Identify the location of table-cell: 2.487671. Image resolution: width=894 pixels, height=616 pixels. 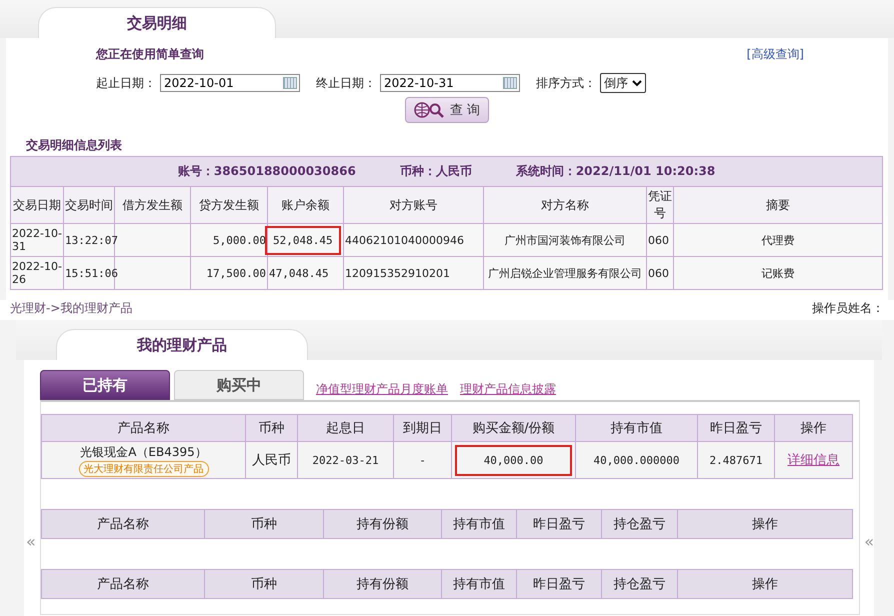
(736, 460).